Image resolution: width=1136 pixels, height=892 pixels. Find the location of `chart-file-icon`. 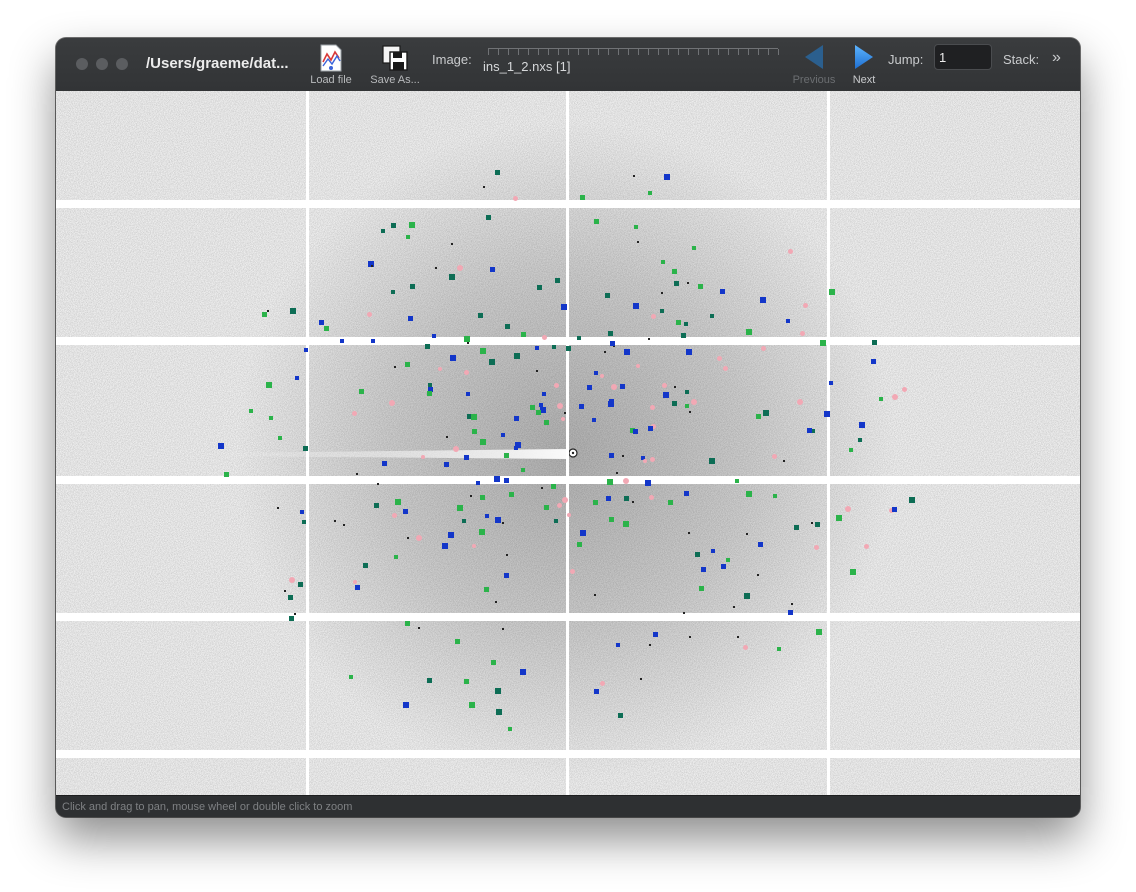

chart-file-icon is located at coordinates (331, 58).